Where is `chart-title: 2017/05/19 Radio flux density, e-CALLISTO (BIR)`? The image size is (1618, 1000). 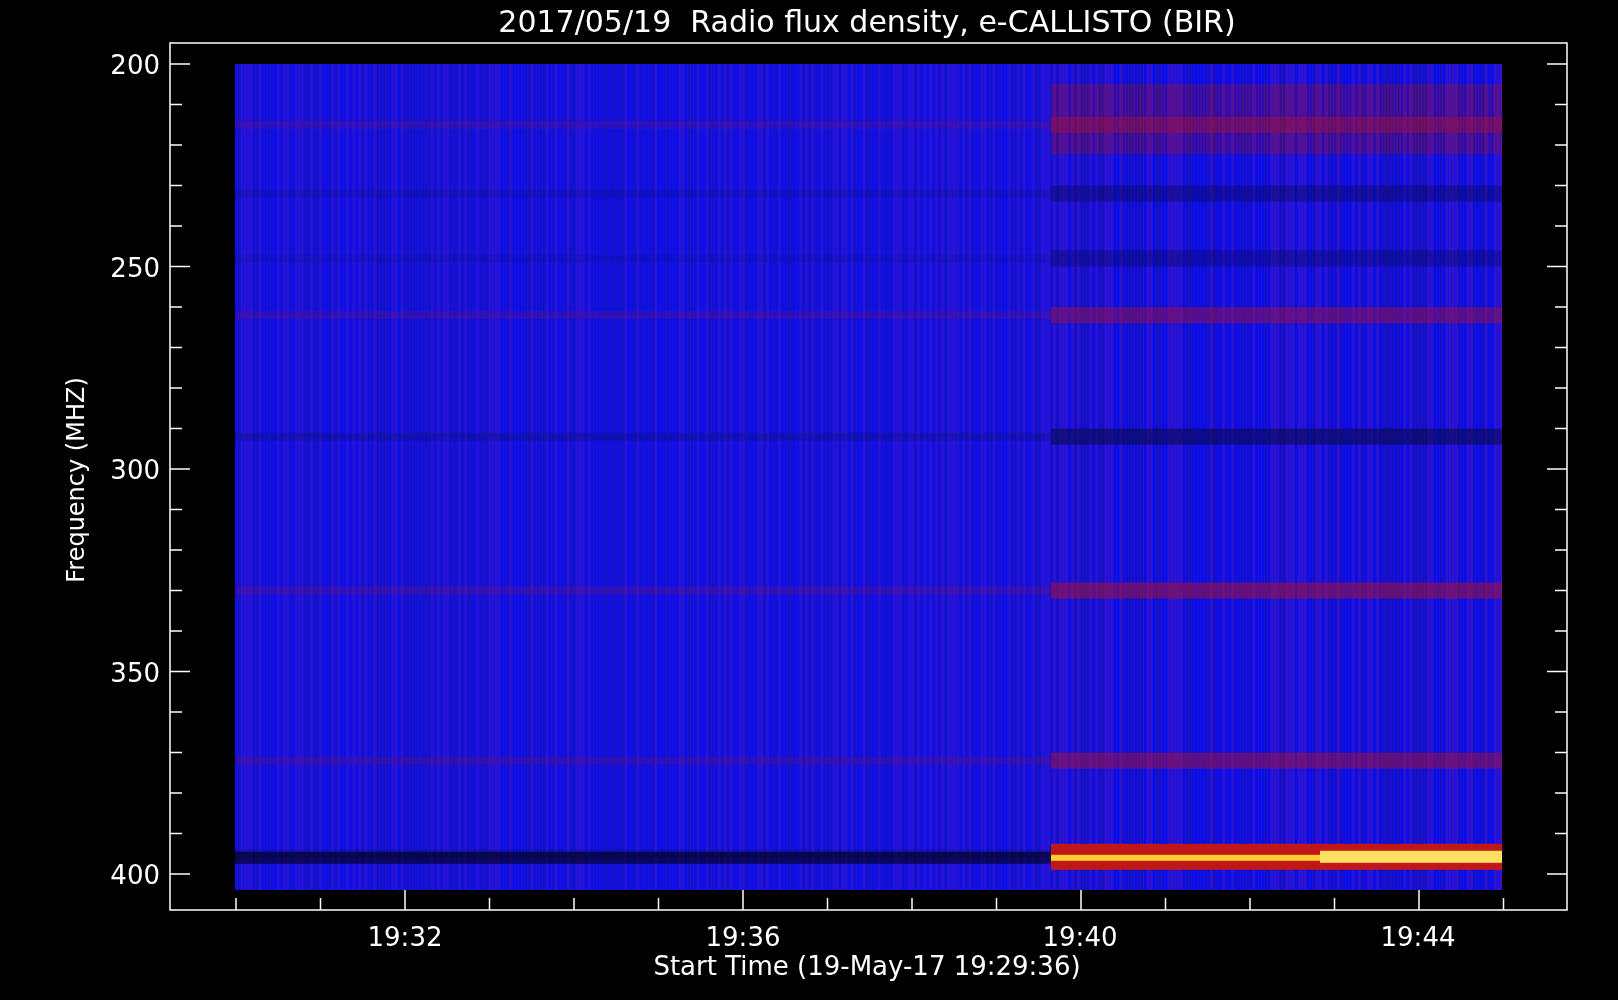 chart-title: 2017/05/19 Radio flux density, e-CALLISTO (BIR) is located at coordinates (867, 21).